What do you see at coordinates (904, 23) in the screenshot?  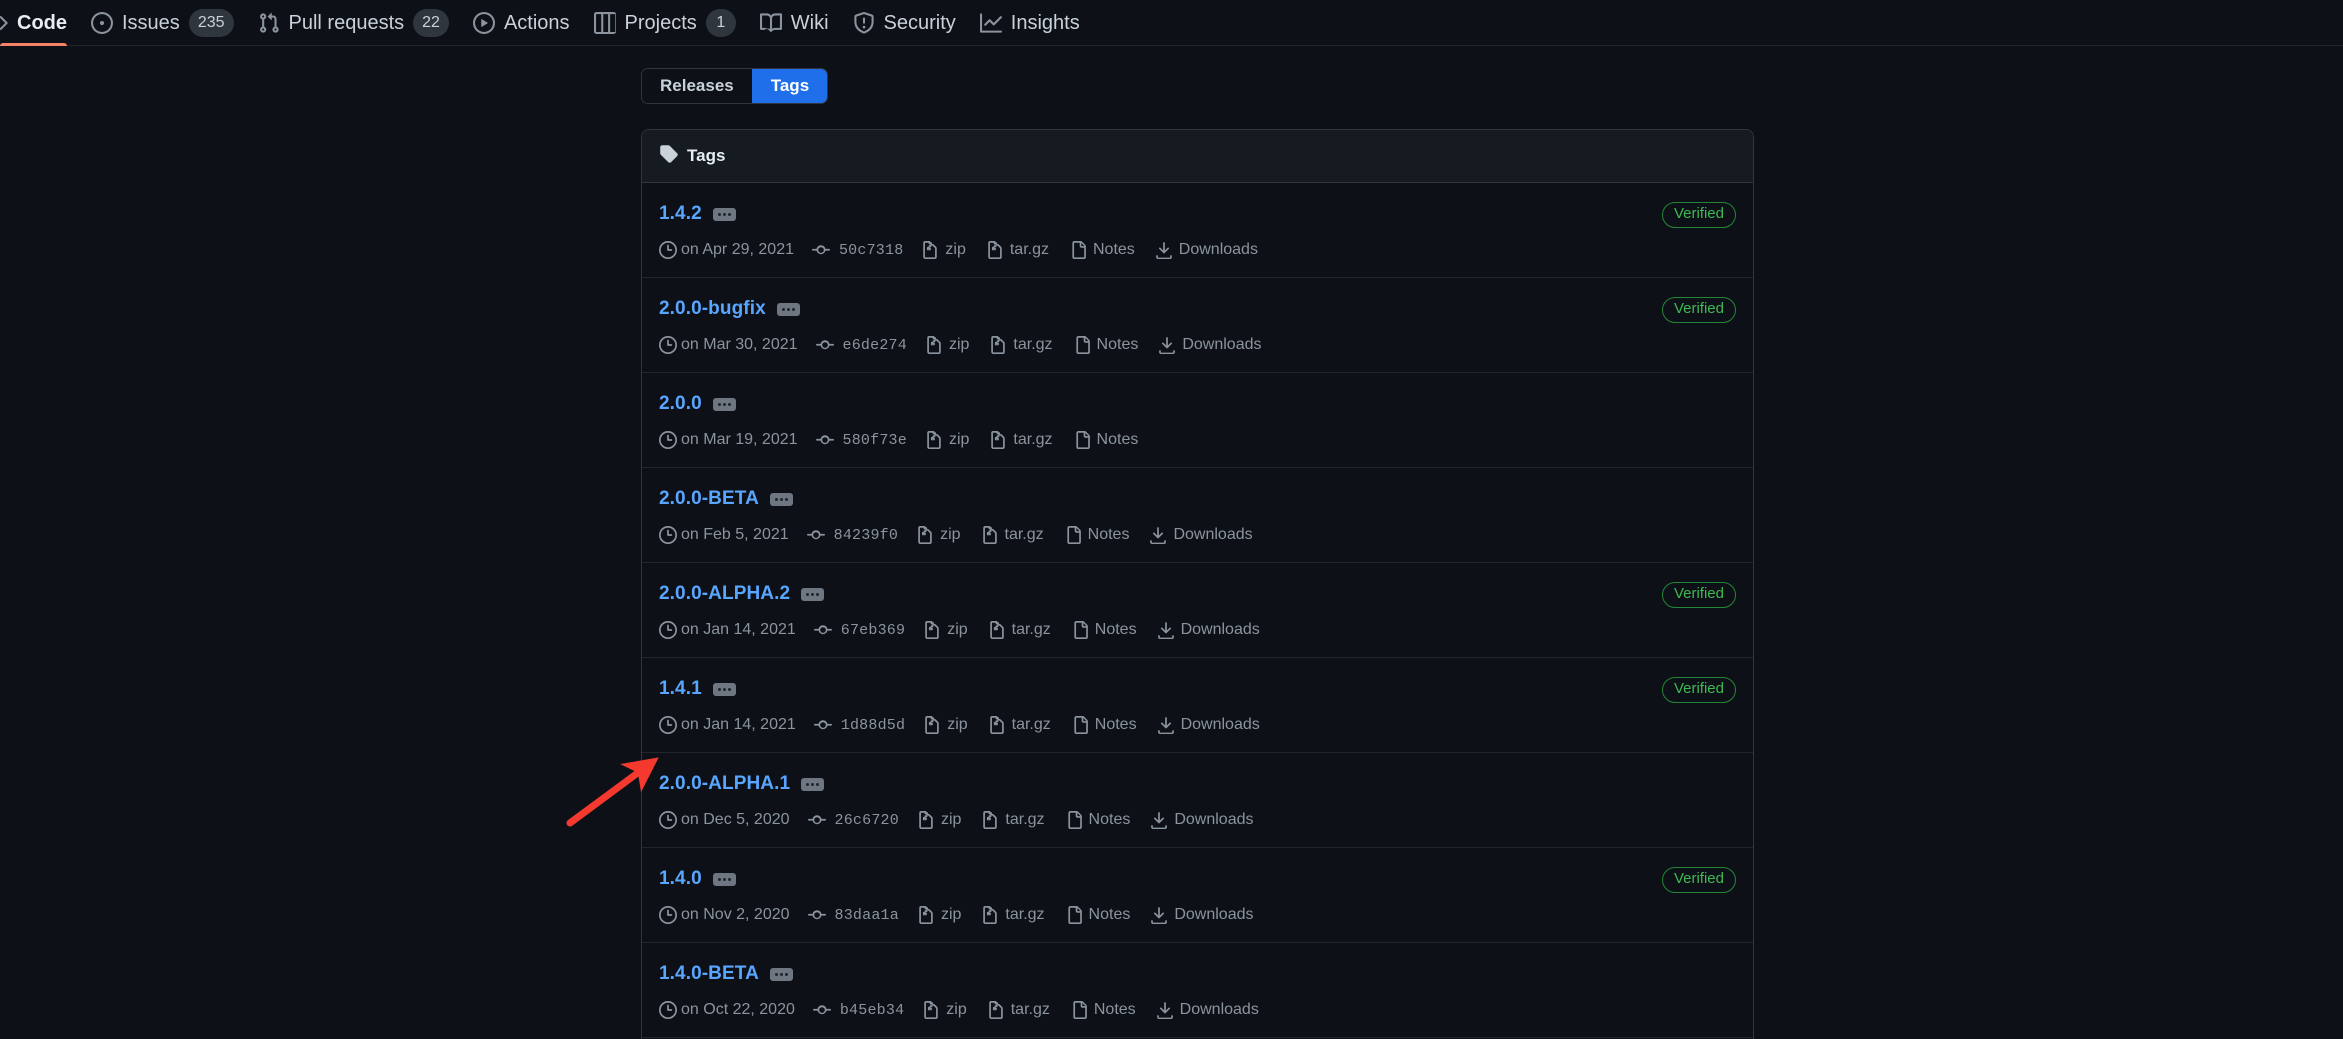 I see `nav-item-security: Security` at bounding box center [904, 23].